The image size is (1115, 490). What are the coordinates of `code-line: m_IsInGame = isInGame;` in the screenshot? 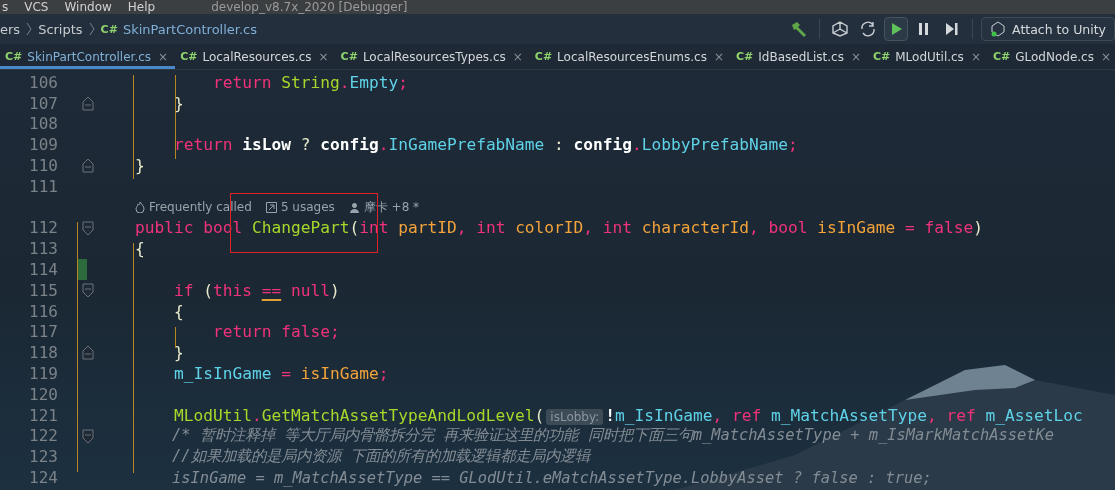 It's located at (280, 374).